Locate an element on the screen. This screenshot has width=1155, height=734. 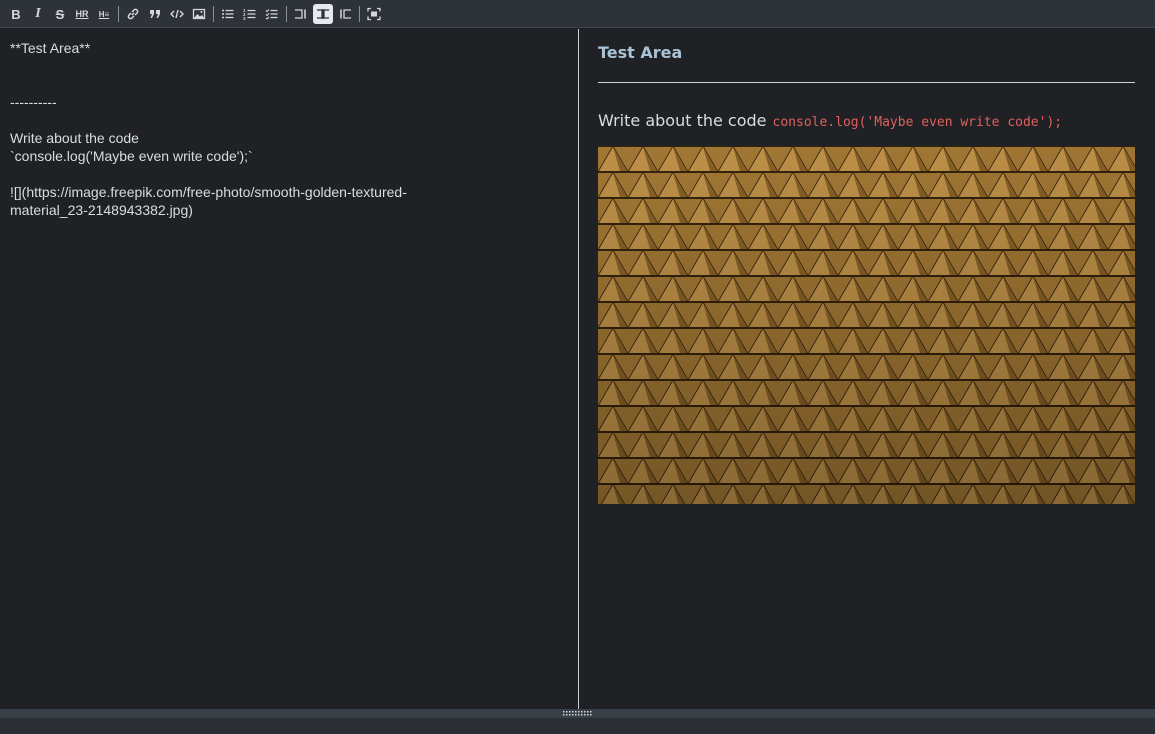
split-view-button is located at coordinates (323, 14).